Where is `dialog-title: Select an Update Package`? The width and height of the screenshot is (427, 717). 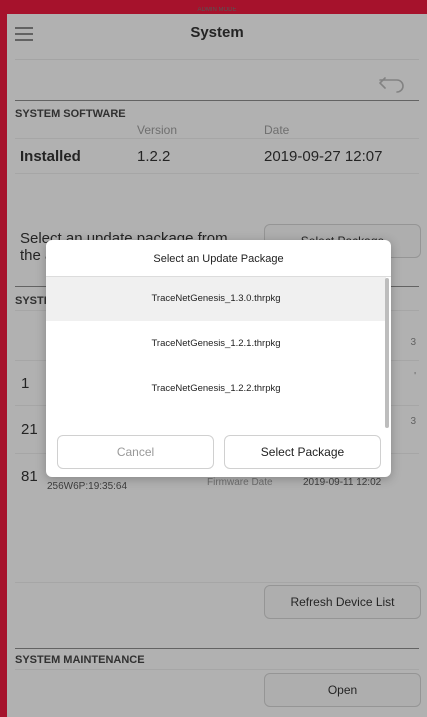
dialog-title: Select an Update Package is located at coordinates (218, 259).